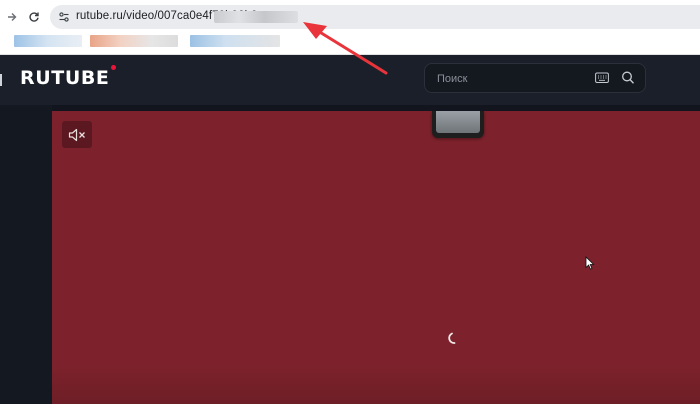 Image resolution: width=700 pixels, height=404 pixels. I want to click on forward-button, so click(12, 17).